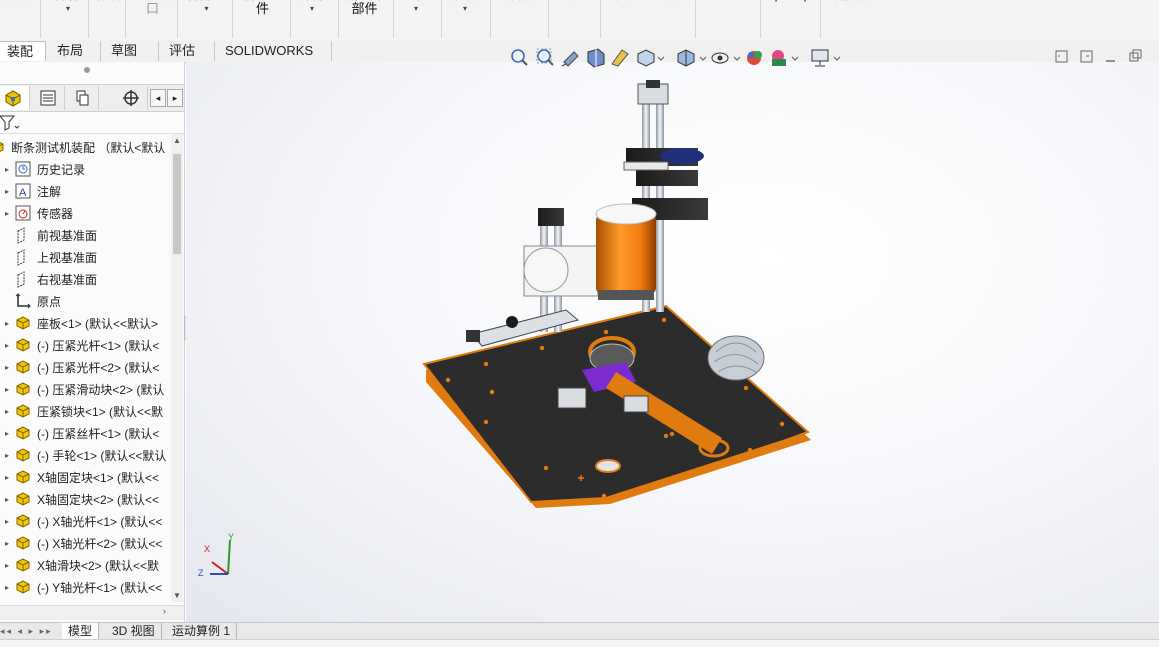 The width and height of the screenshot is (1159, 647). I want to click on ribbon-command-11: 细表, so click(569, 1).